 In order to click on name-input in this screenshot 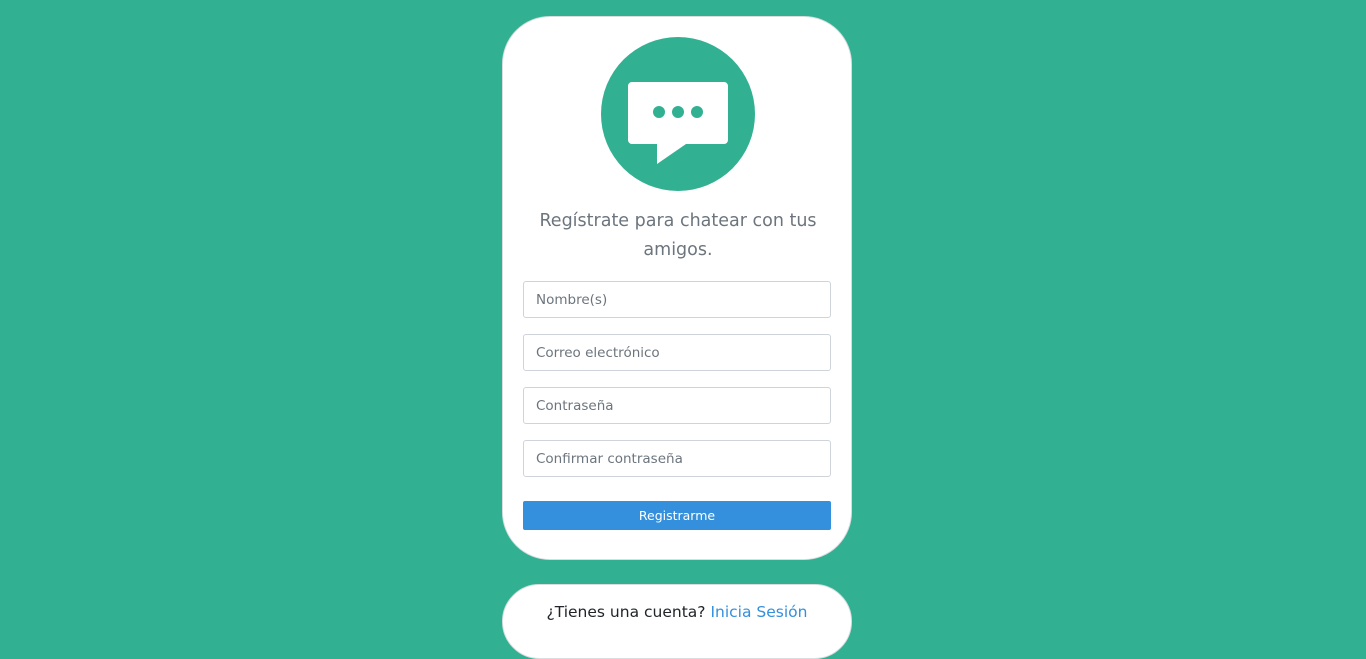, I will do `click(677, 299)`.